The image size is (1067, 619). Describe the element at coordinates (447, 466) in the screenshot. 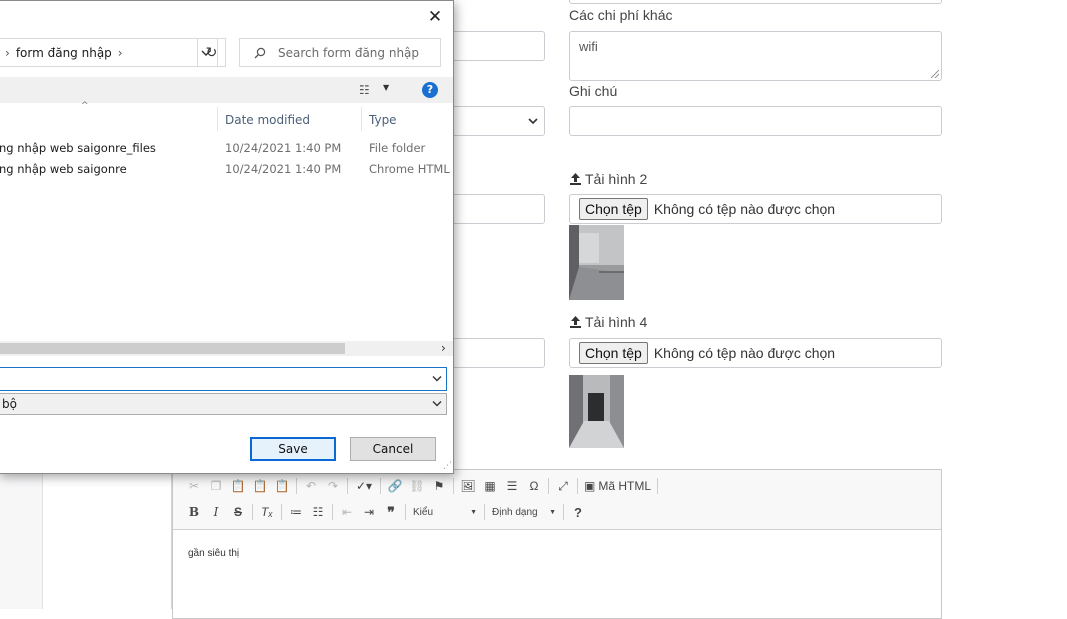

I see `resize-grip-icon: ⋰` at that location.